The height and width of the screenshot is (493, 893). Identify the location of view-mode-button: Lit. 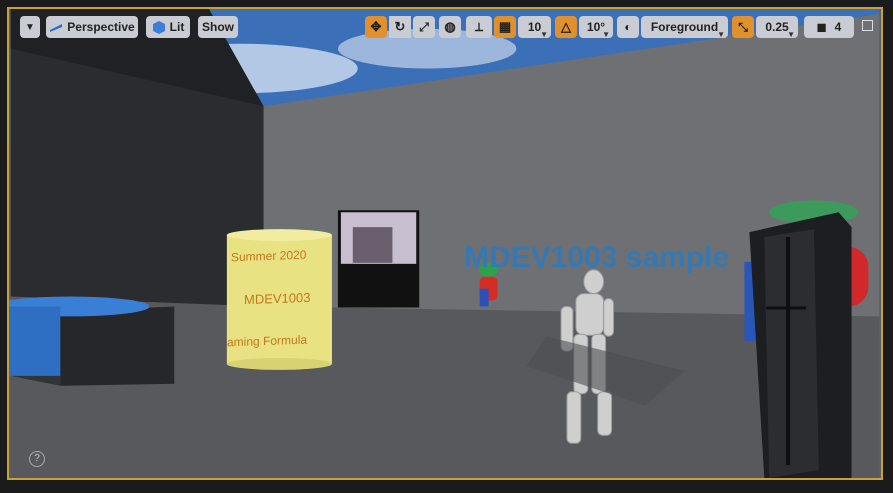
(168, 27).